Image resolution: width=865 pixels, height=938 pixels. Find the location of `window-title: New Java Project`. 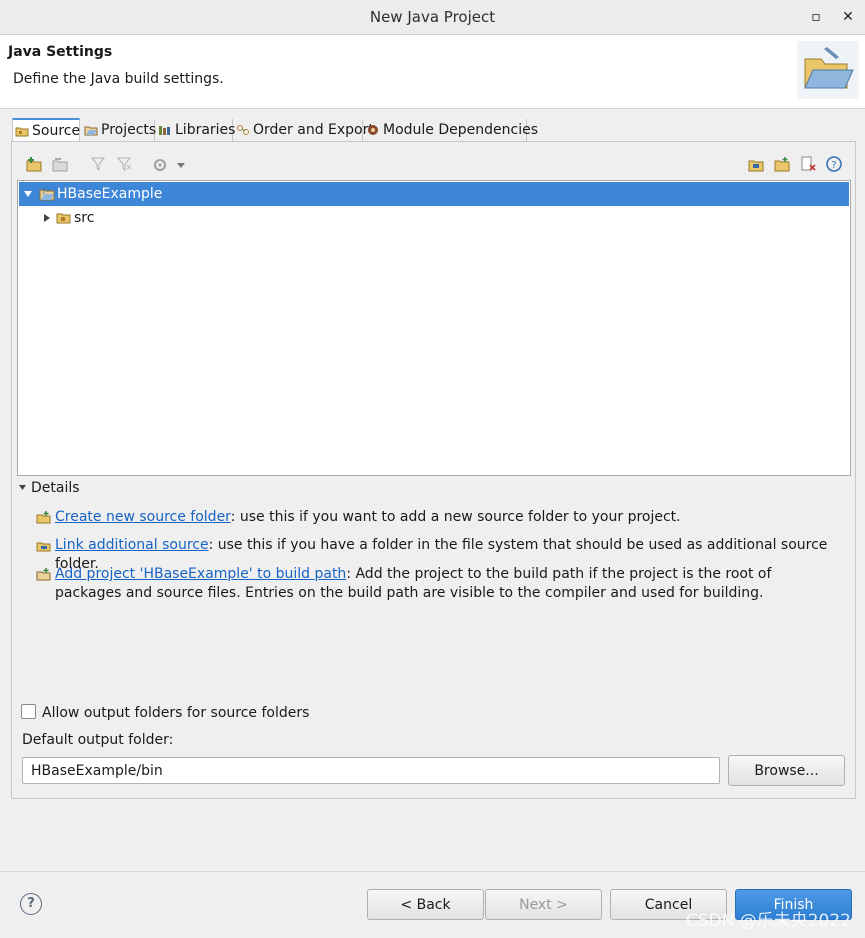

window-title: New Java Project is located at coordinates (432, 17).